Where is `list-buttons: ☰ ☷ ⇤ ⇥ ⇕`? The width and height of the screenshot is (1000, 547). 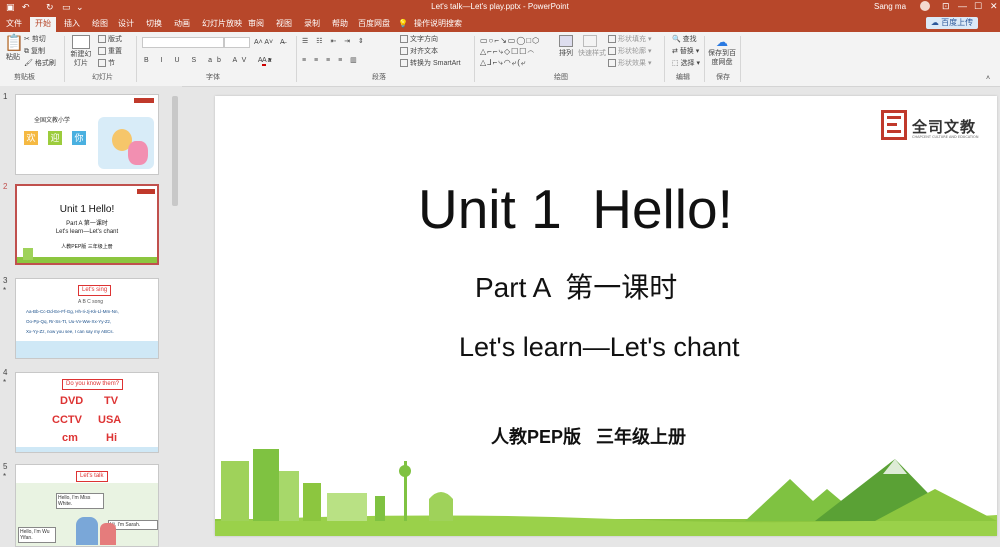
list-buttons: ☰ ☷ ⇤ ⇥ ⇕ is located at coordinates (334, 41).